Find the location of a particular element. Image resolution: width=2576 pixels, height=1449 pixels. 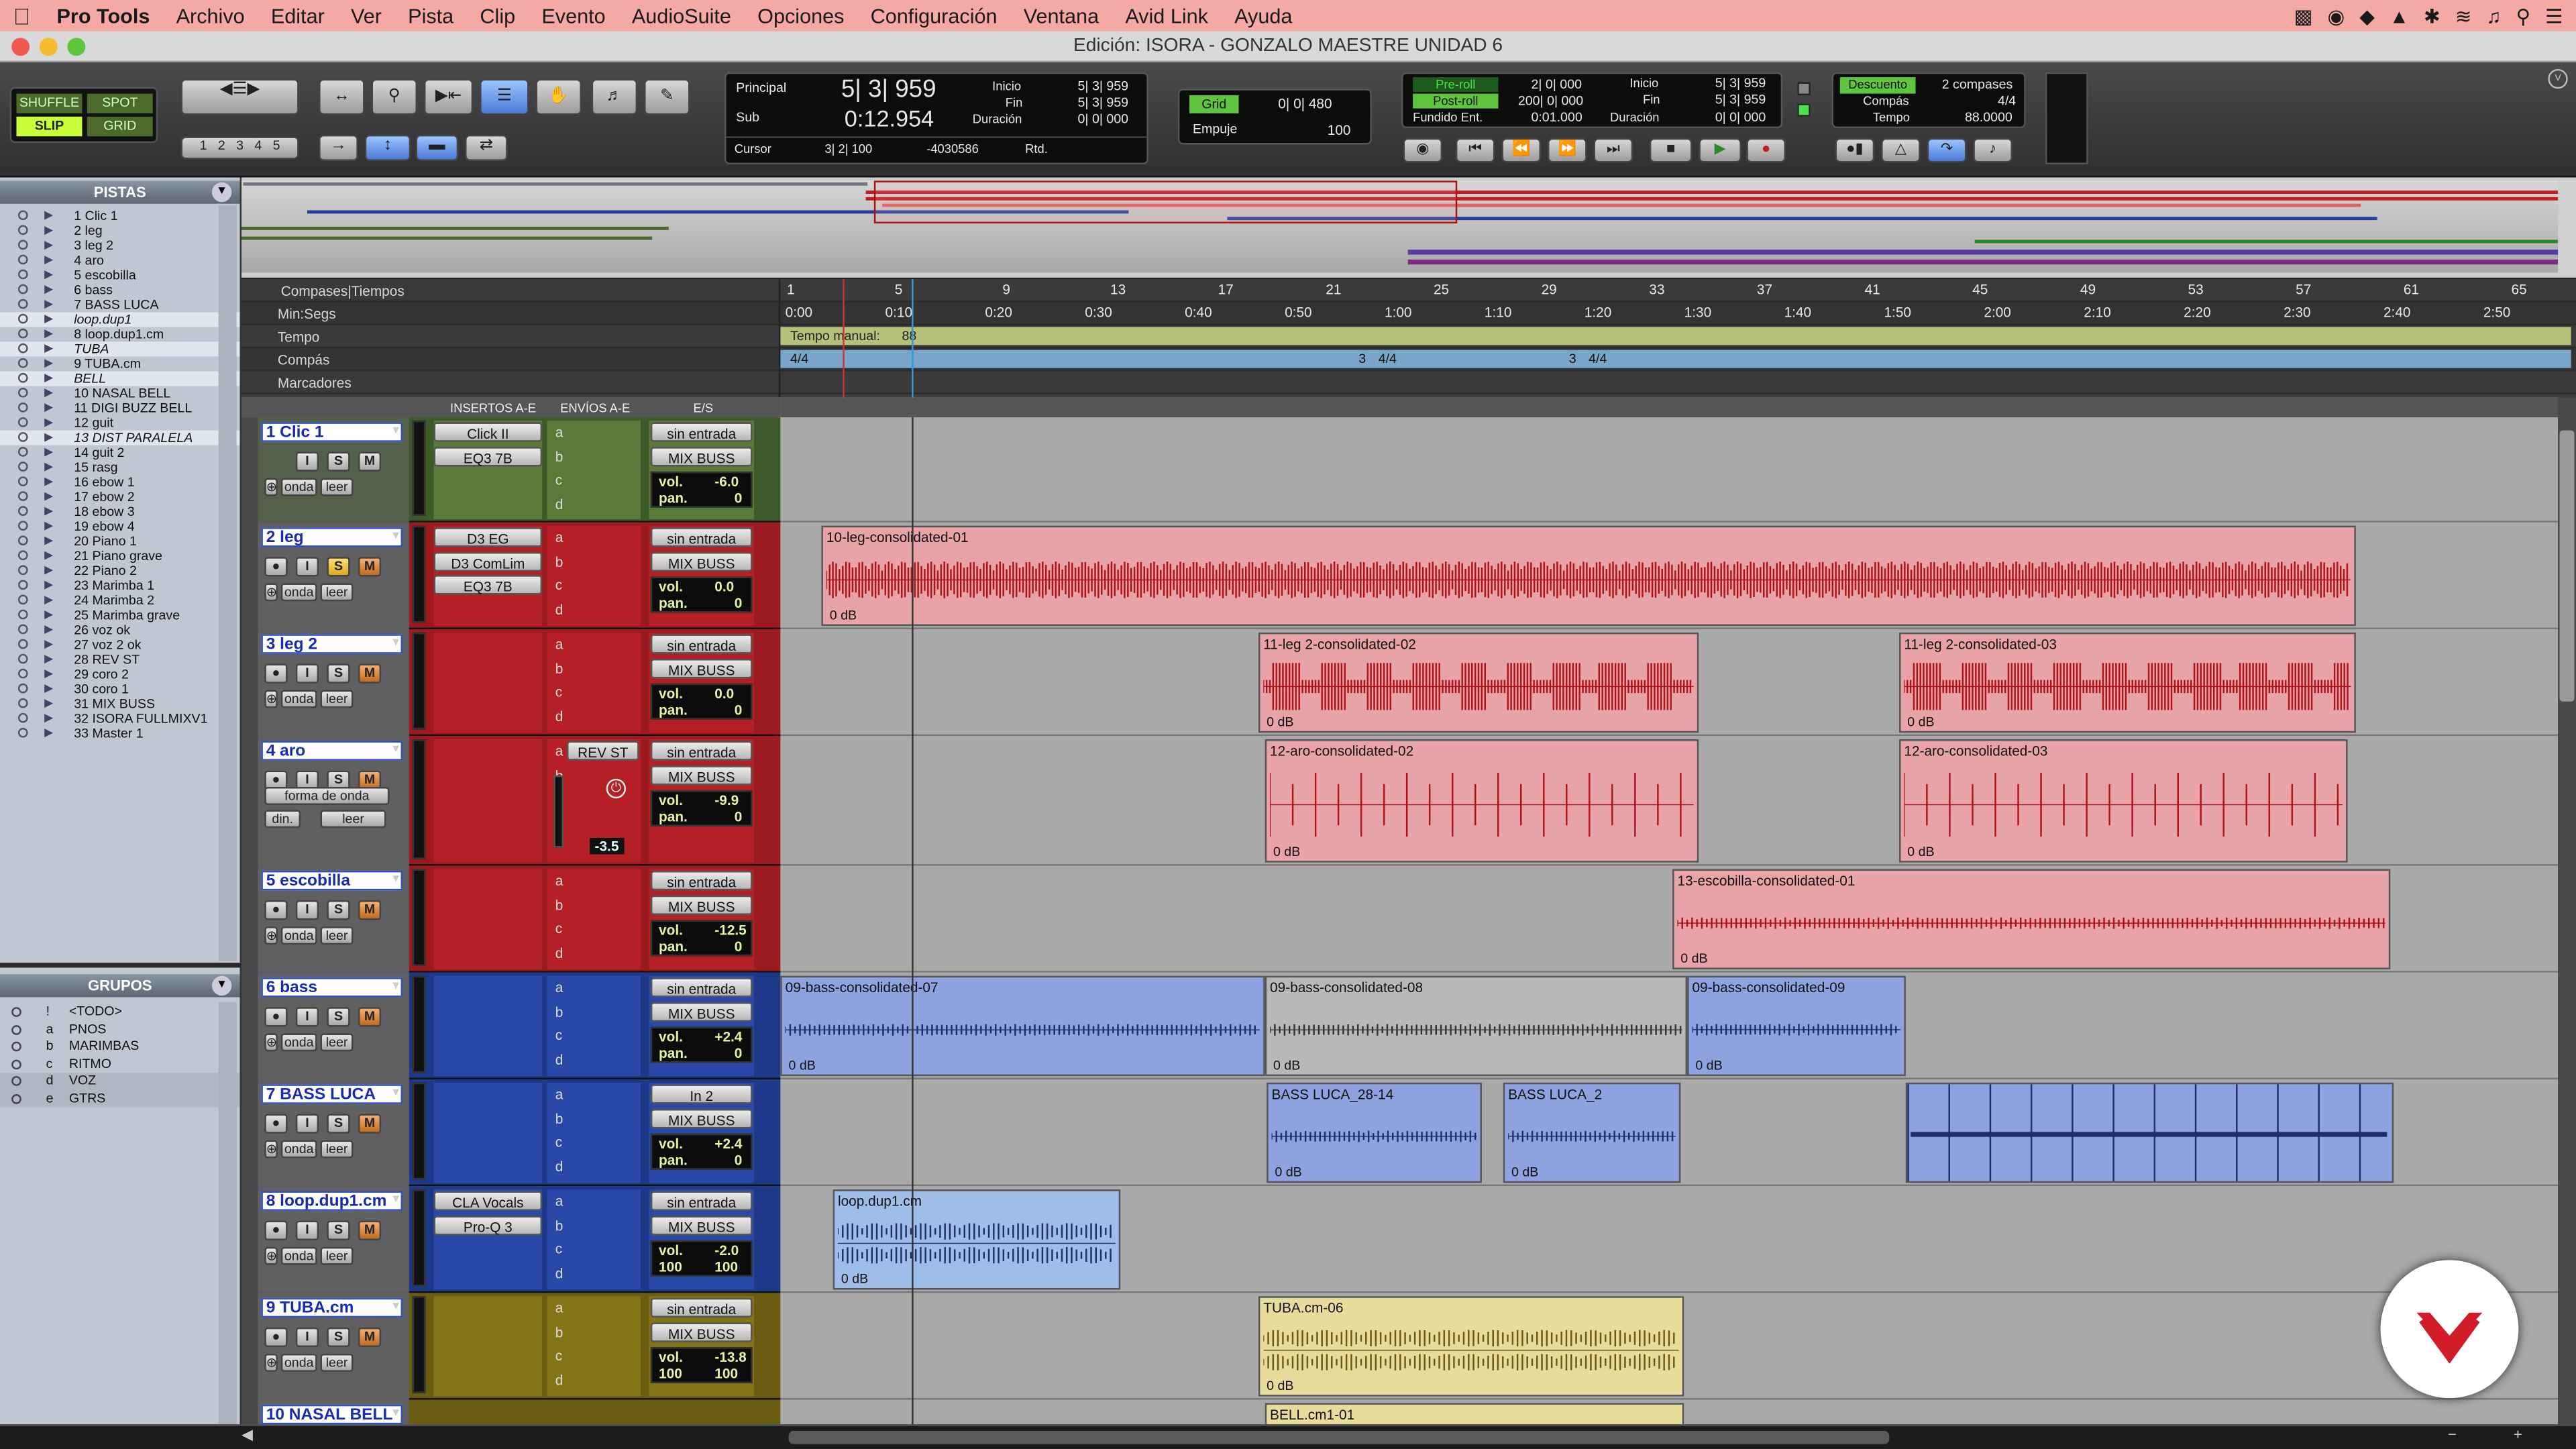

group-active-icon is located at coordinates (16, 1012).